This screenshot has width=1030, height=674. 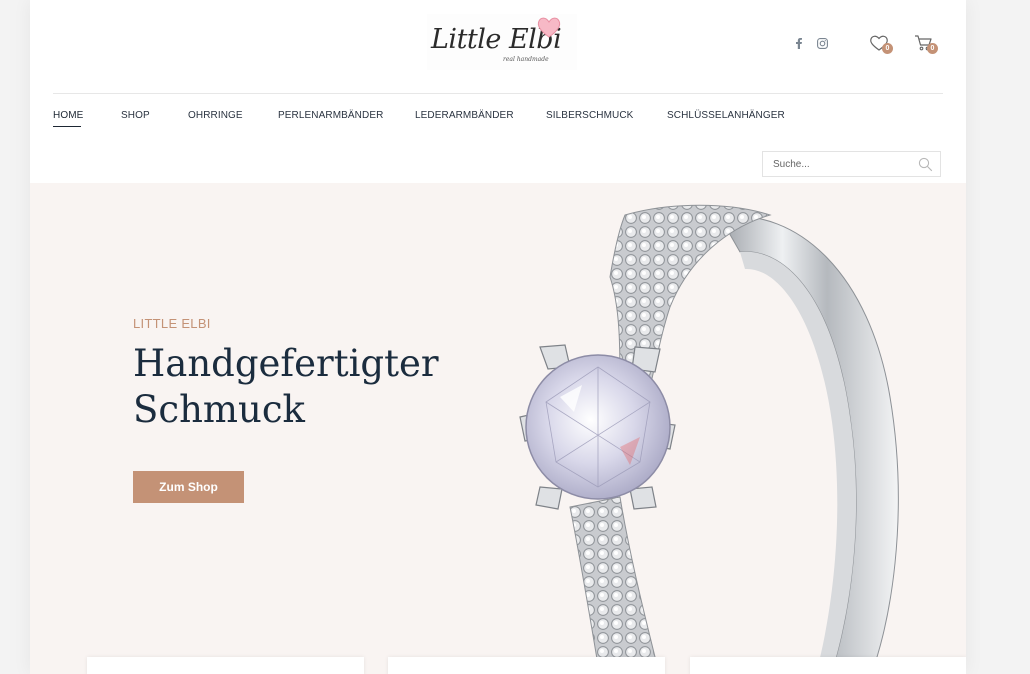 What do you see at coordinates (925, 164) in the screenshot?
I see `search-icon` at bounding box center [925, 164].